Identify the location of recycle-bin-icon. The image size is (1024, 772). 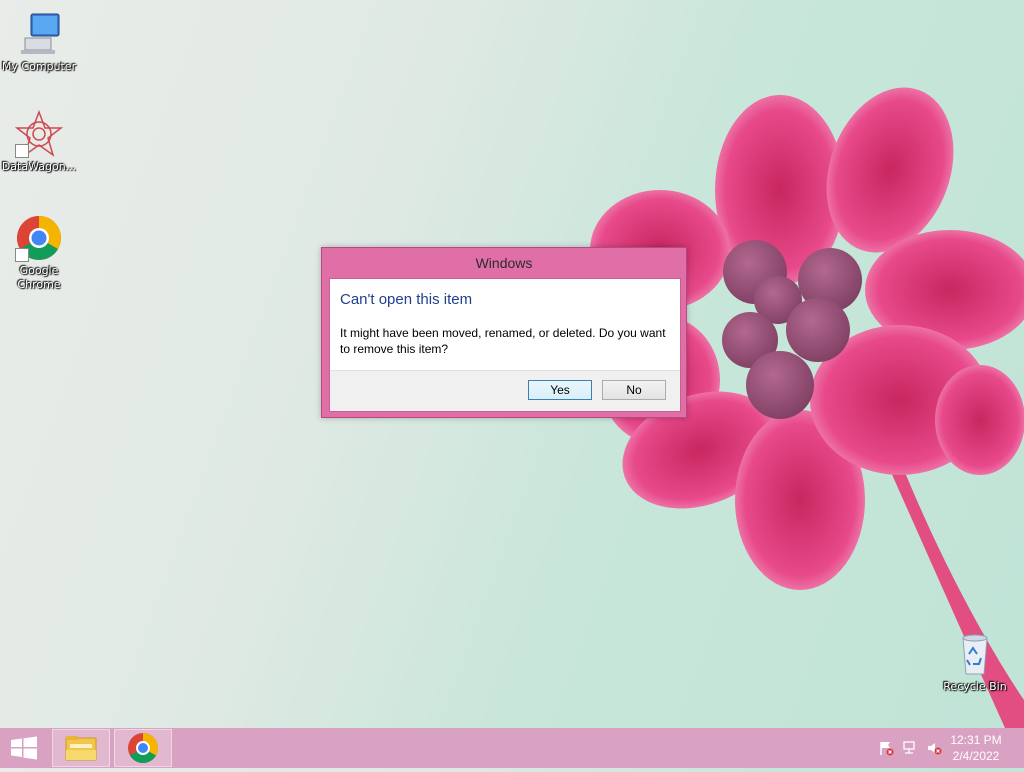
(975, 654).